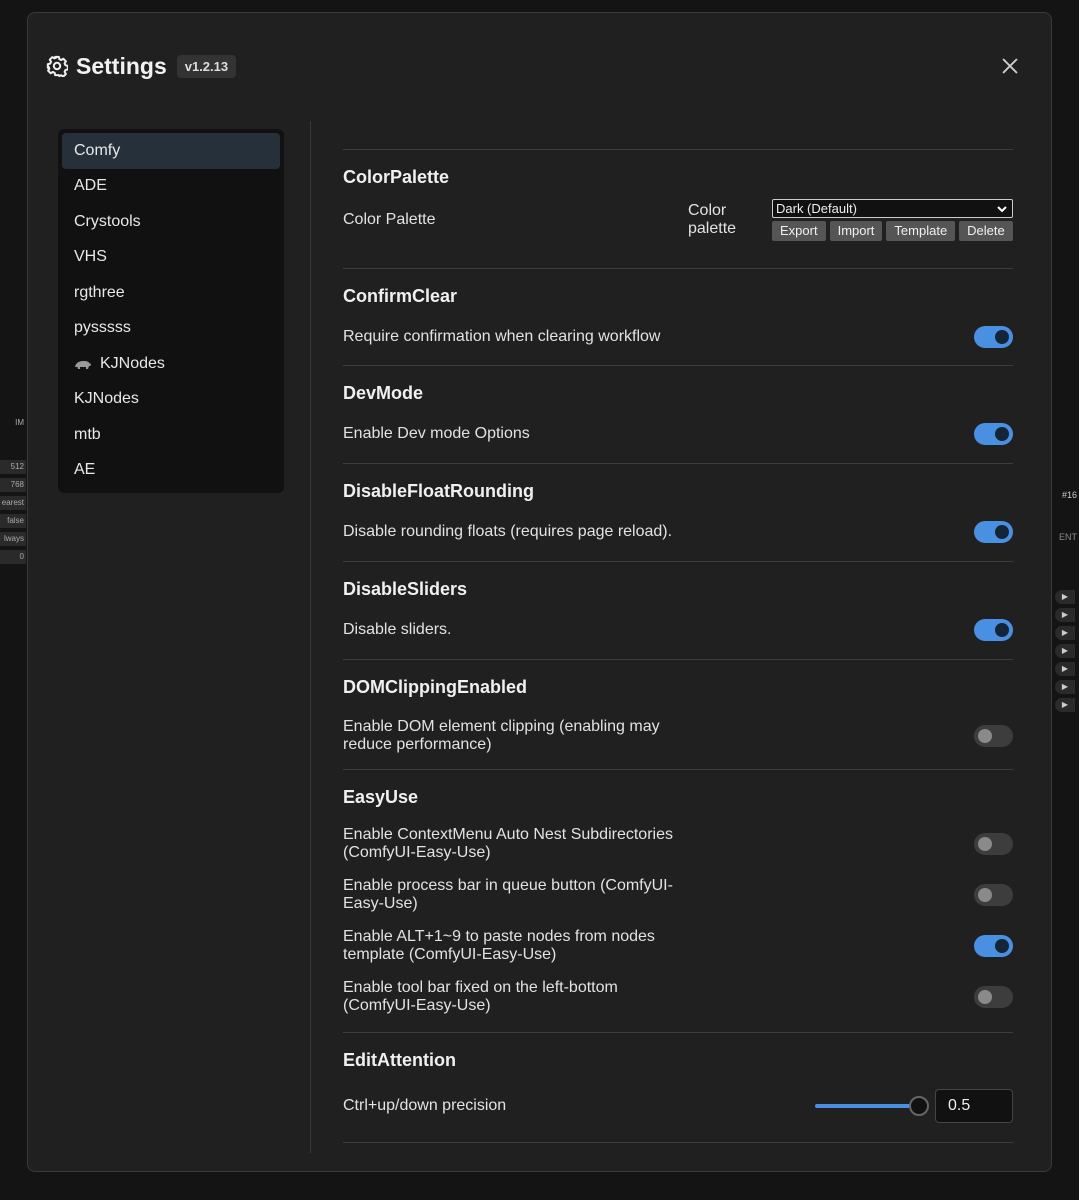  I want to click on alt-paste-toggle, so click(993, 945).